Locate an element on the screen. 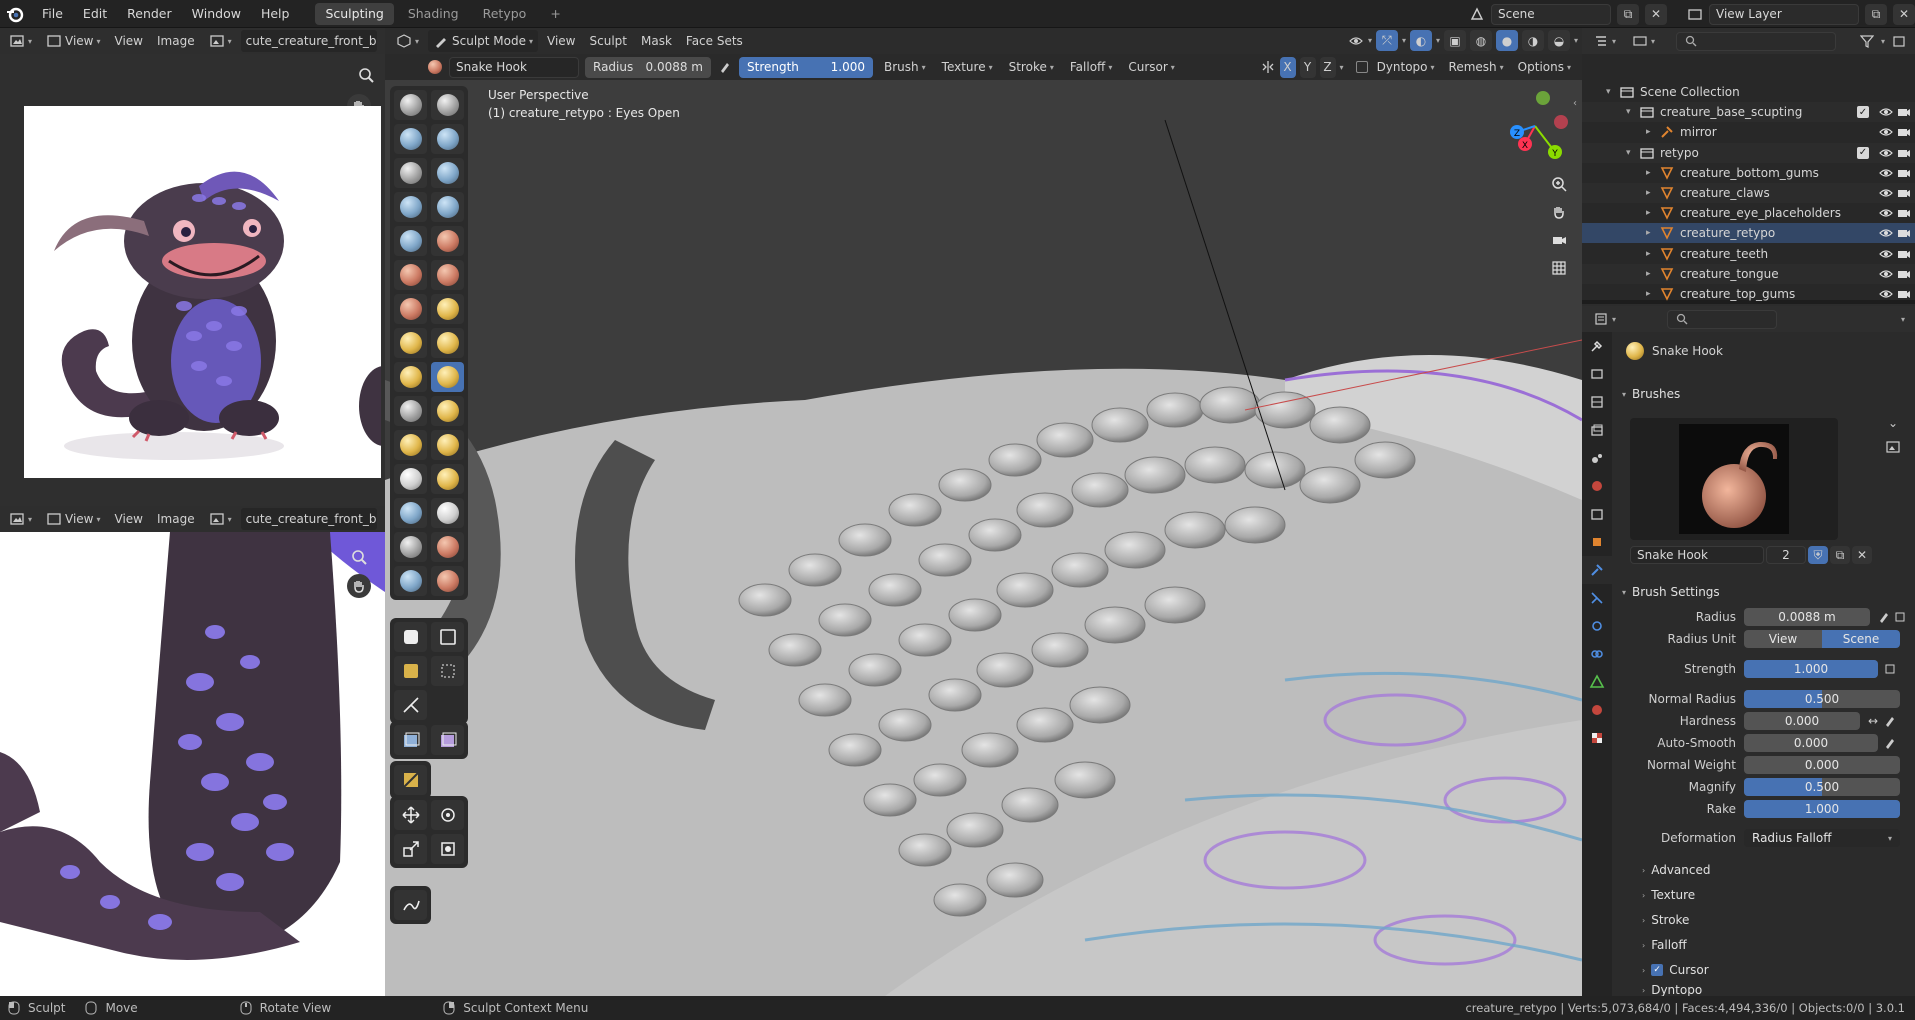  outliner-row: ▾ creature_base_scupting ✓ is located at coordinates (1748, 112).